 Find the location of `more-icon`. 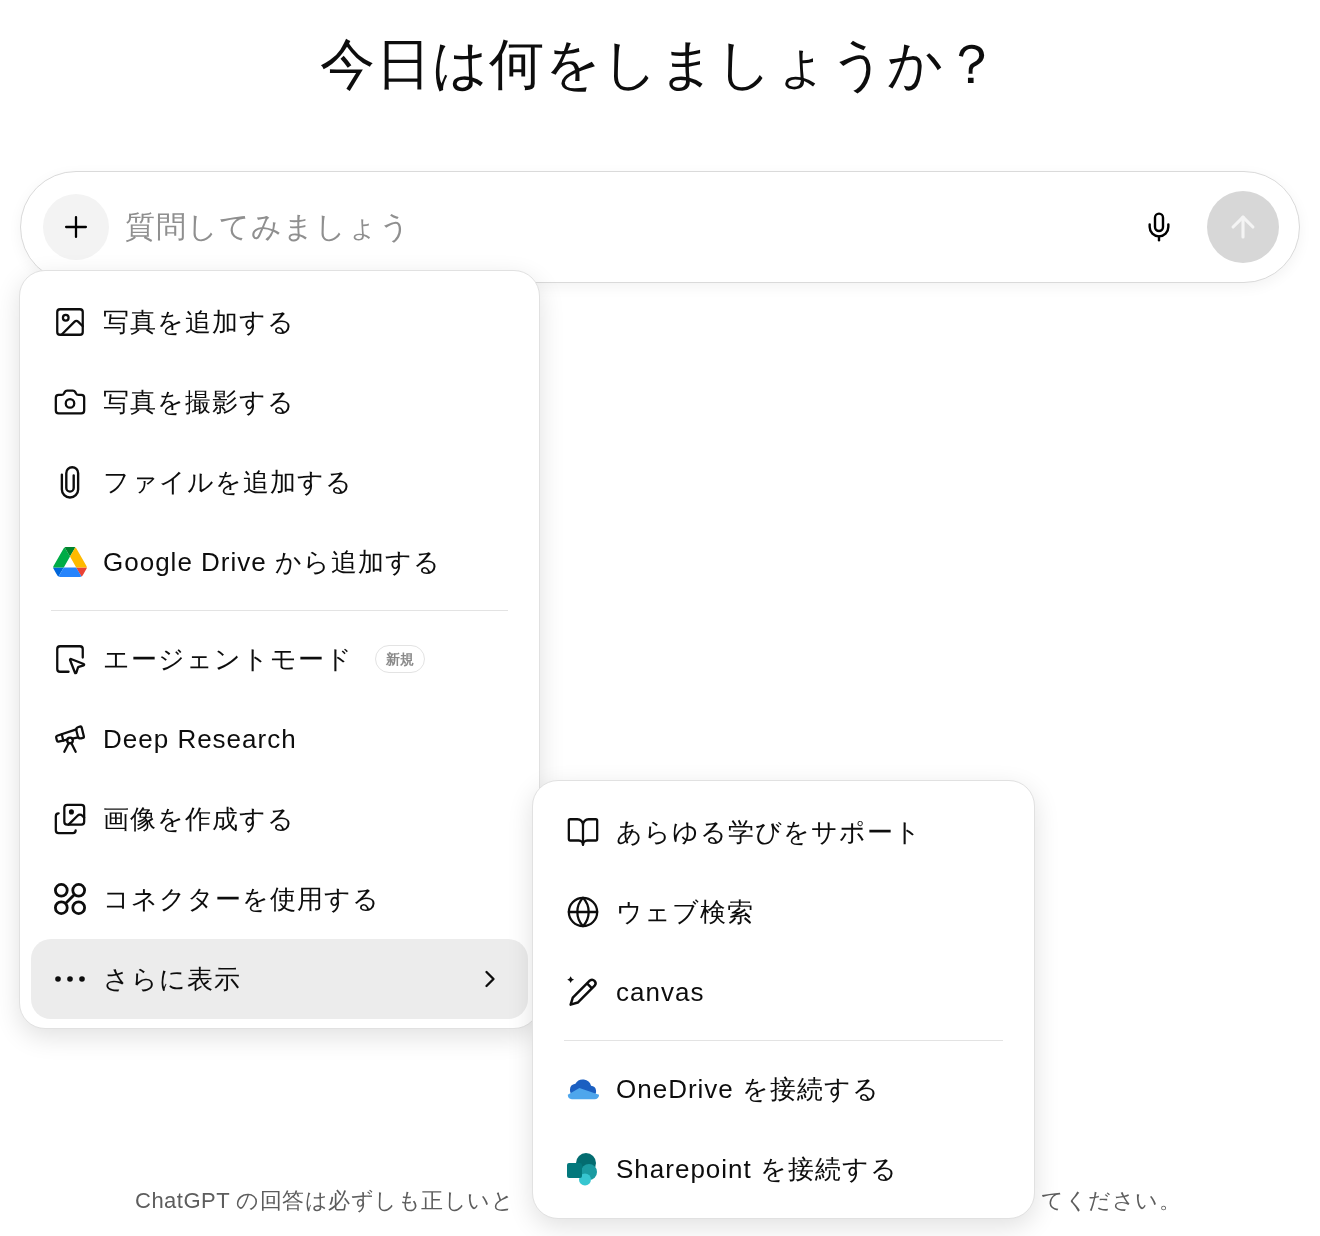

more-icon is located at coordinates (70, 979).